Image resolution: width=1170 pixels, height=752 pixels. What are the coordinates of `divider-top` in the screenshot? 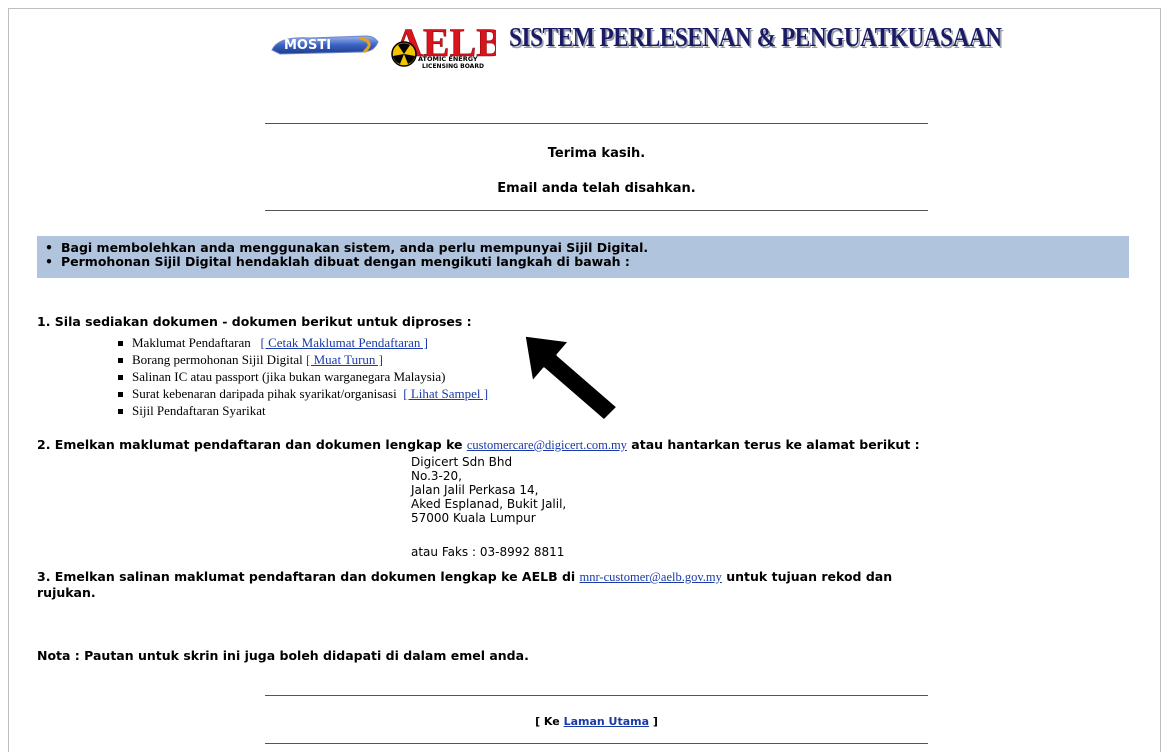 It's located at (596, 123).